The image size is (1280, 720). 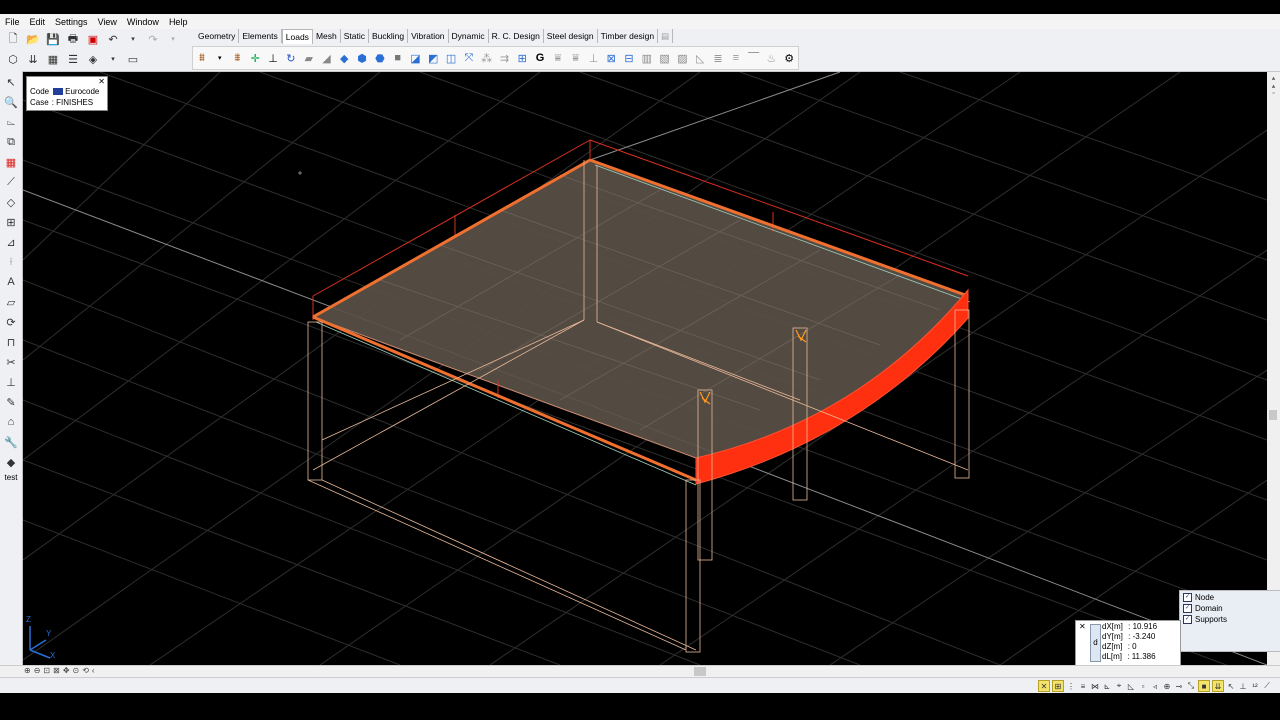 What do you see at coordinates (27, 670) in the screenshot?
I see `zoom-in-icon: ⊕` at bounding box center [27, 670].